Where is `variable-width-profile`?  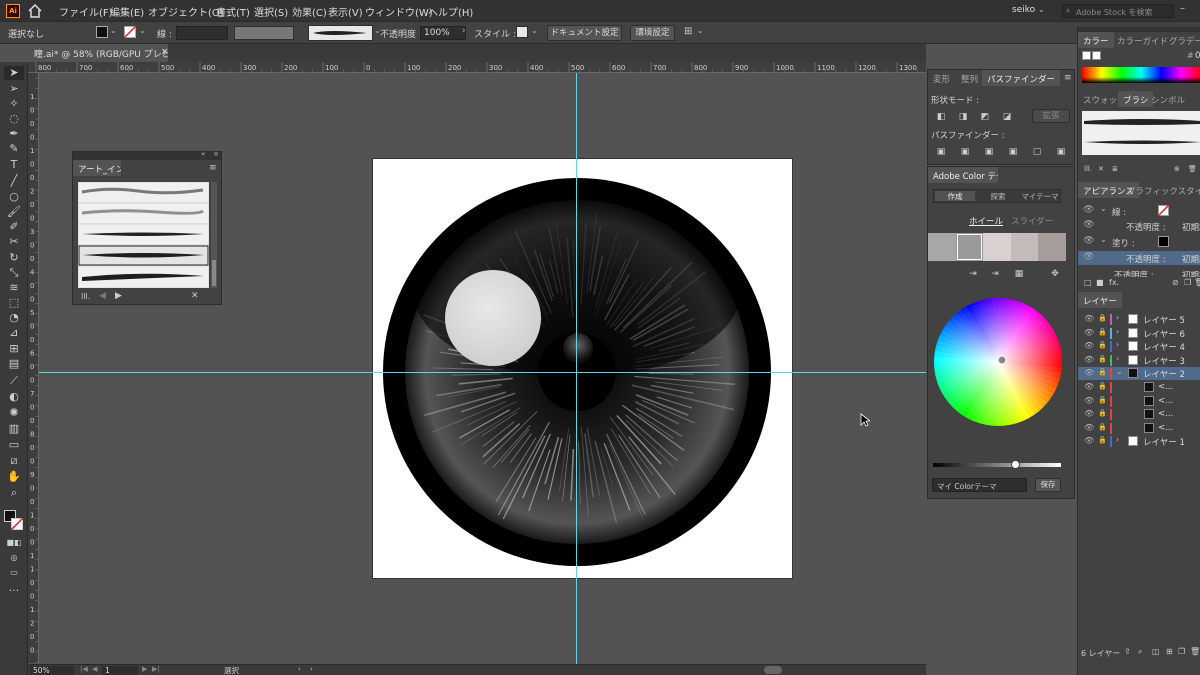
variable-width-profile is located at coordinates (264, 33).